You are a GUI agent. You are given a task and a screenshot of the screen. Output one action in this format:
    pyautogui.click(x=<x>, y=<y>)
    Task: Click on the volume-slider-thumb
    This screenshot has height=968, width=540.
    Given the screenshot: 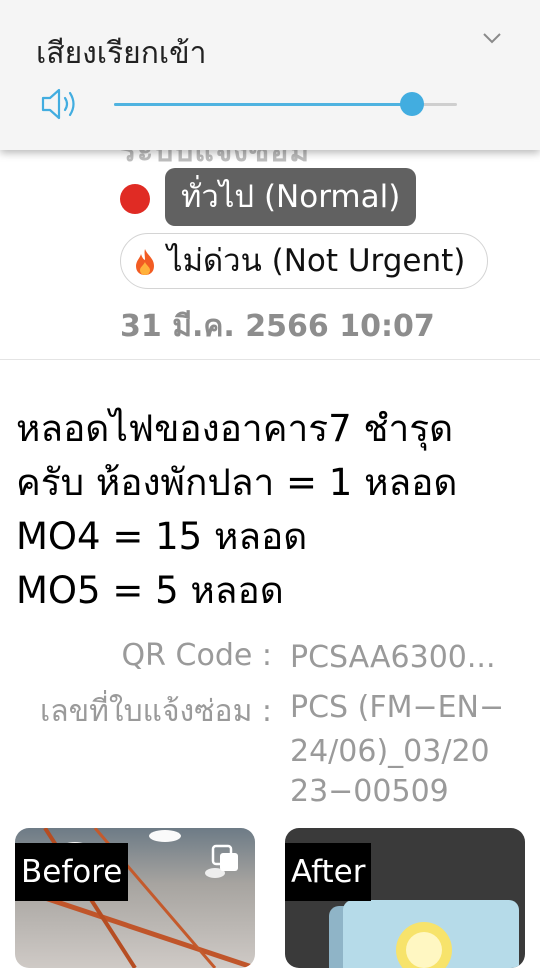 What is the action you would take?
    pyautogui.click(x=412, y=104)
    